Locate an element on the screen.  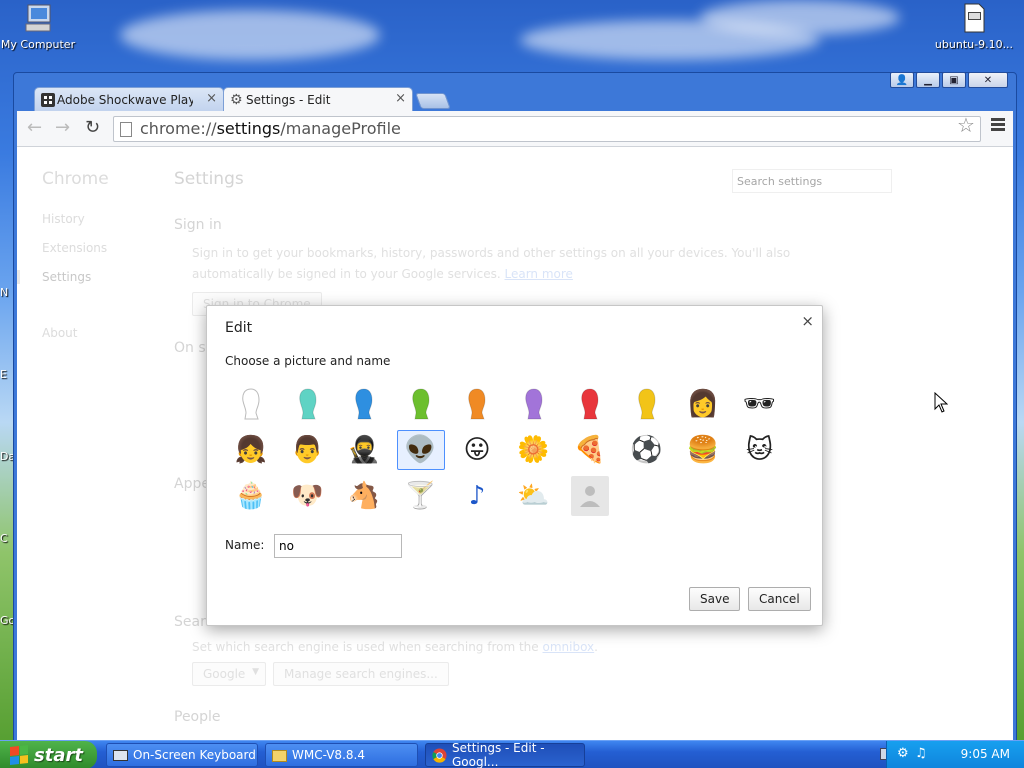
taskbar-item-on-screen-keyboard: On-Screen Keyboard is located at coordinates (182, 755).